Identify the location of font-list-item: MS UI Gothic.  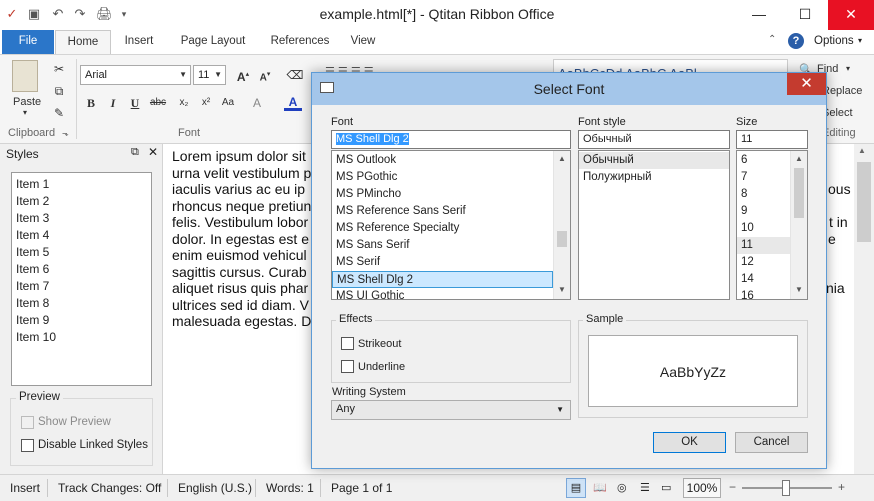
(451, 293).